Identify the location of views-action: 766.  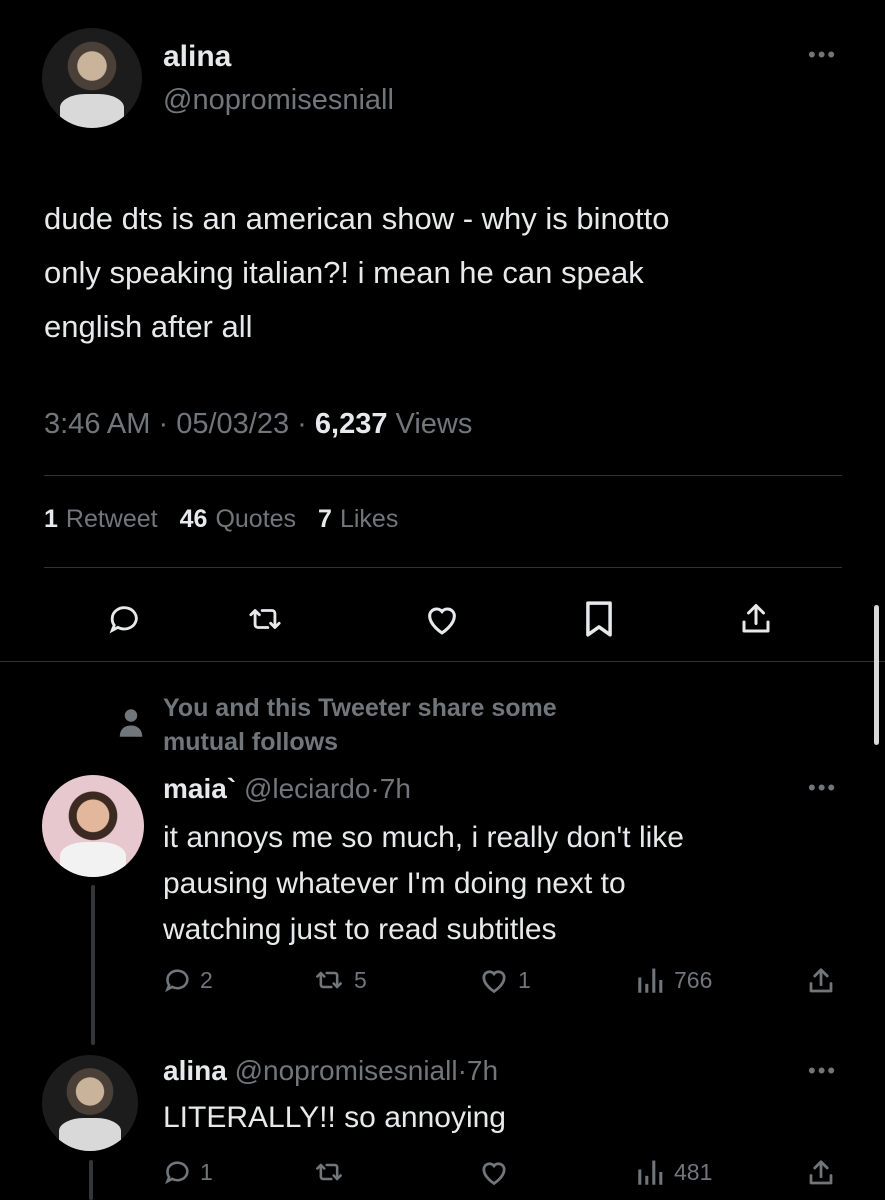
(674, 980).